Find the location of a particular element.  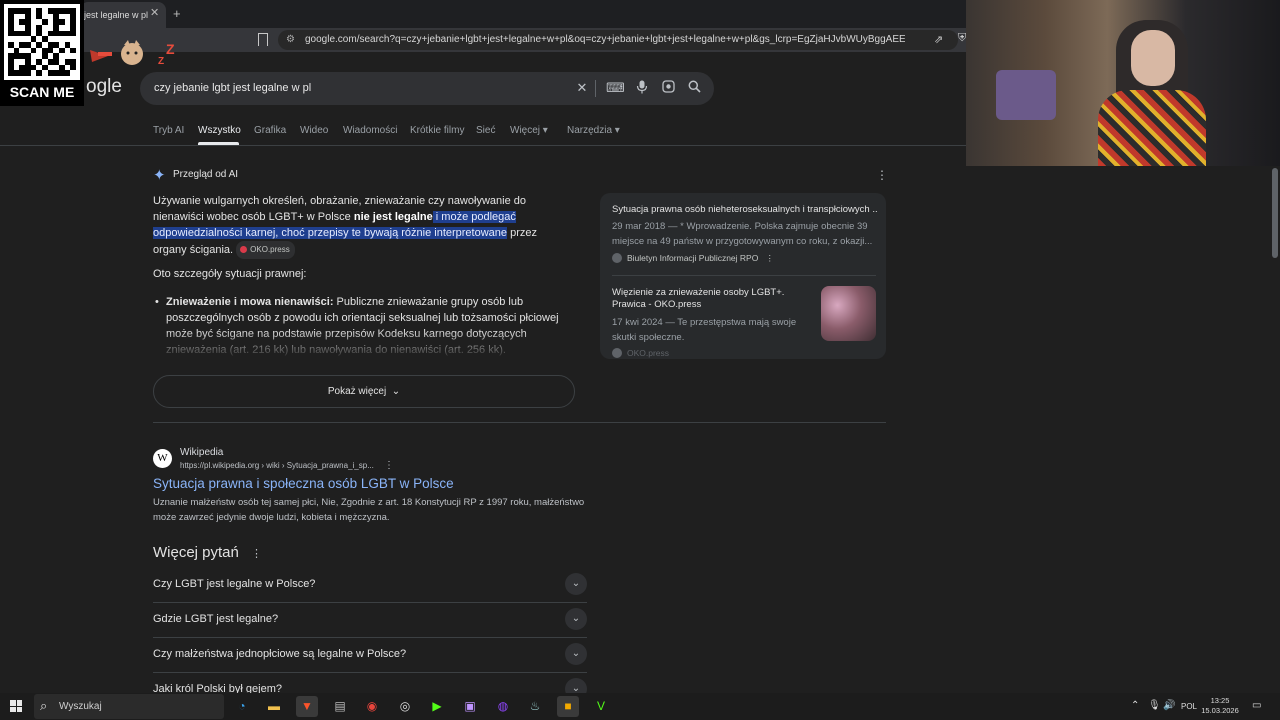

notifications-icon: ▭ is located at coordinates (1256, 705).